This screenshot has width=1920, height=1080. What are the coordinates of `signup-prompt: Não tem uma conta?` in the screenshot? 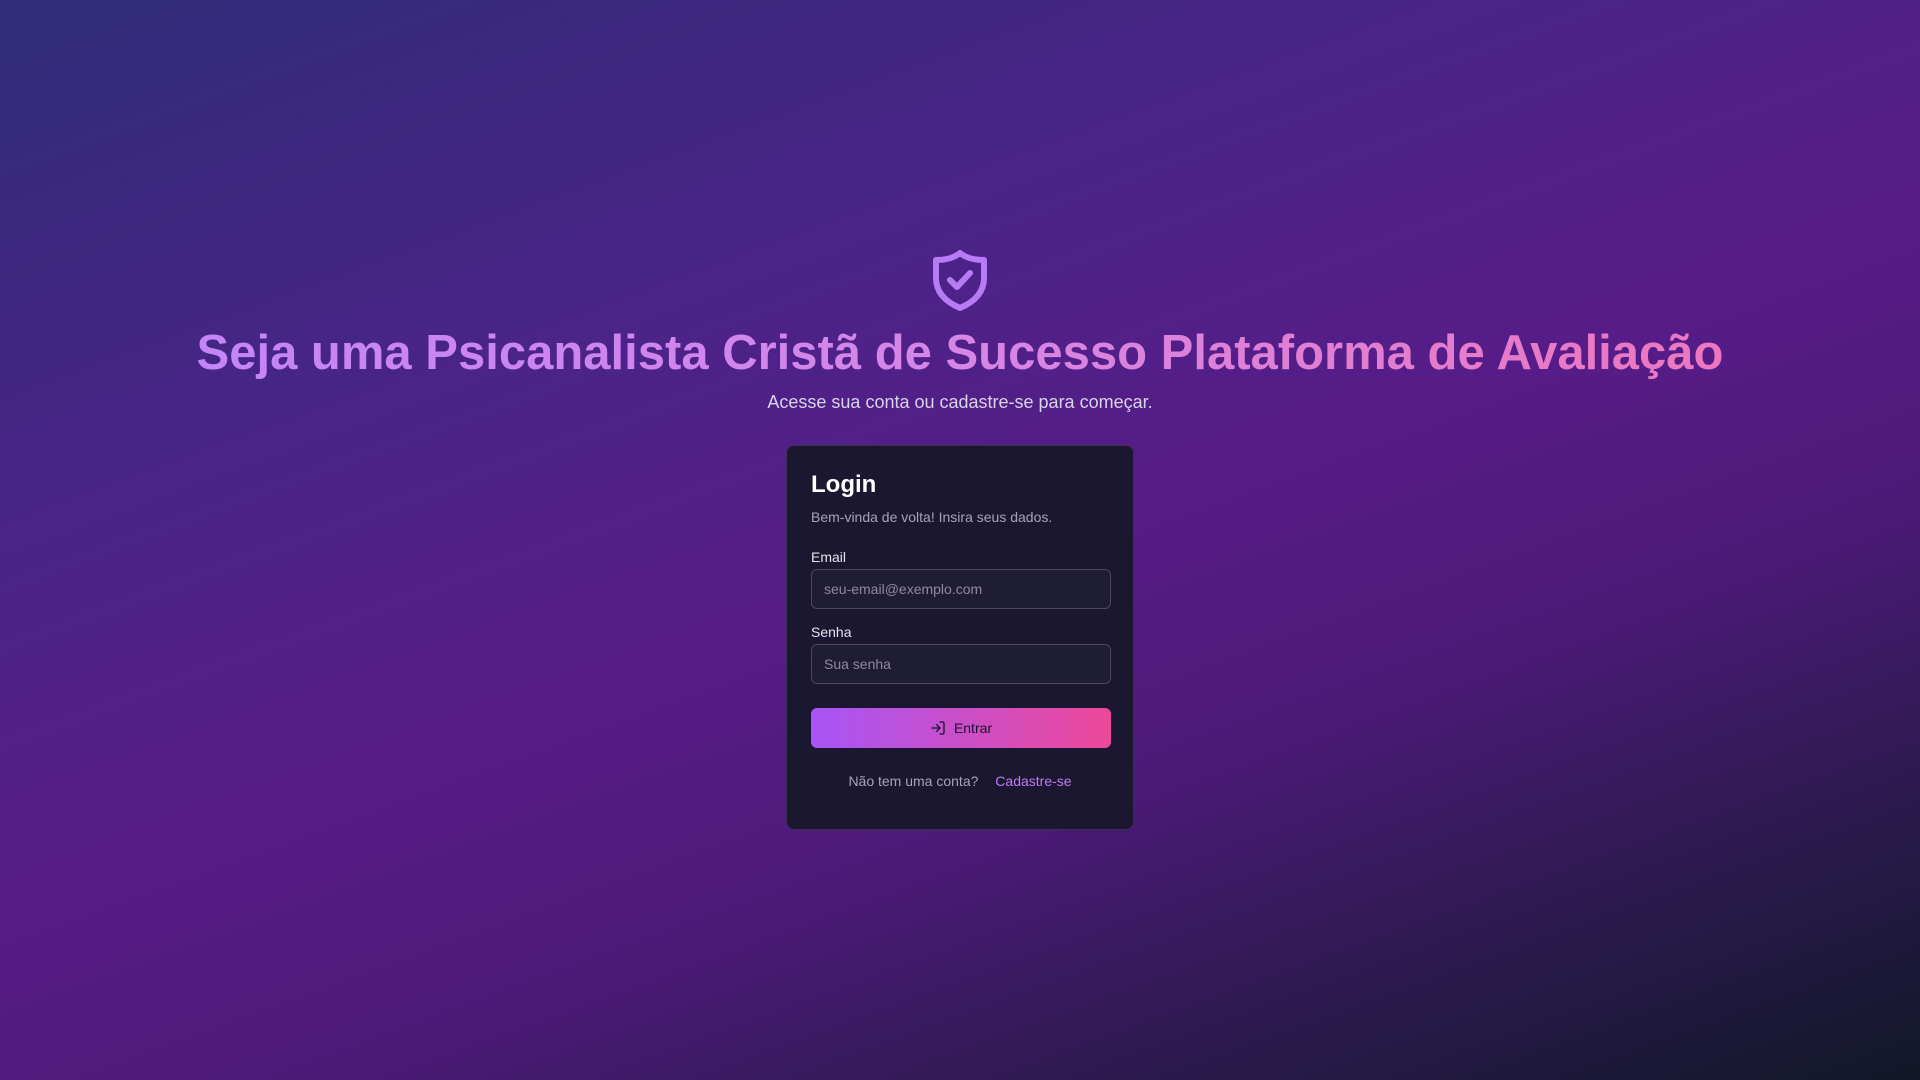 It's located at (913, 781).